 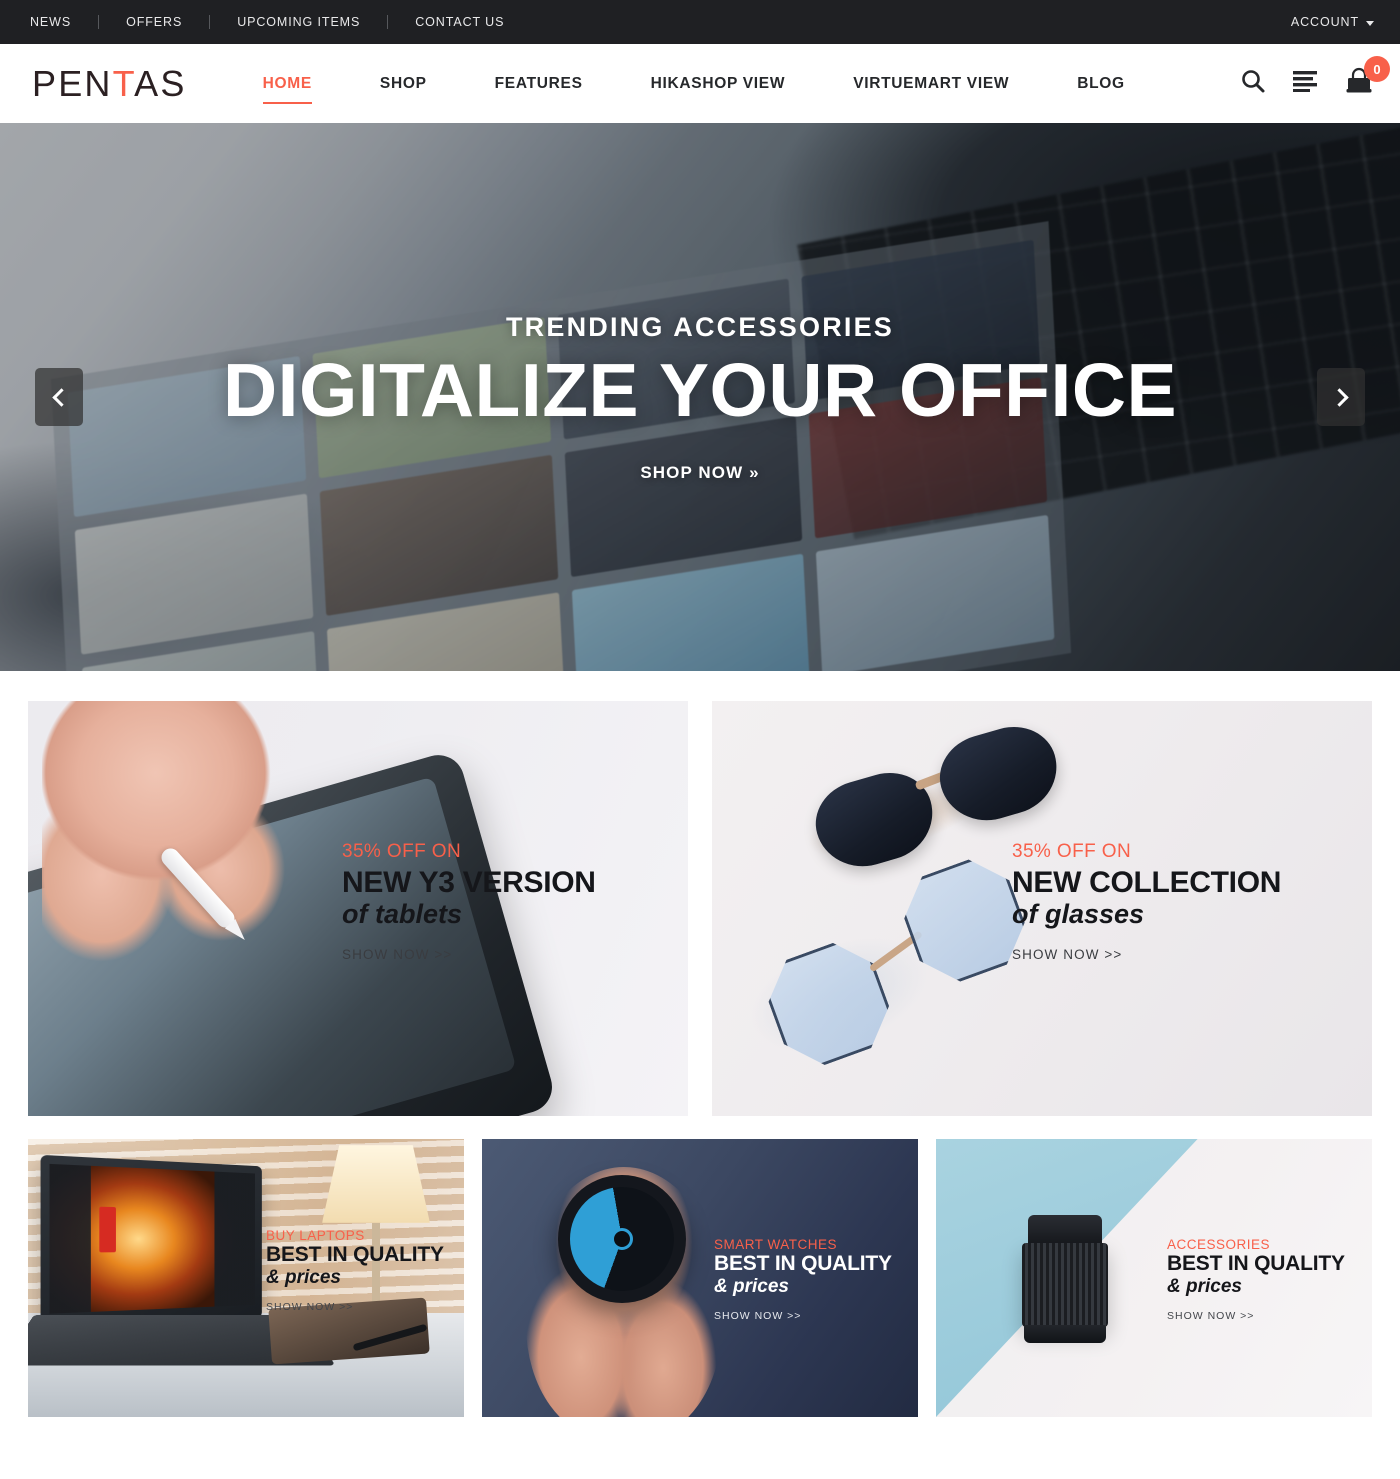 What do you see at coordinates (160, 83) in the screenshot?
I see `logo-text-part2: AS` at bounding box center [160, 83].